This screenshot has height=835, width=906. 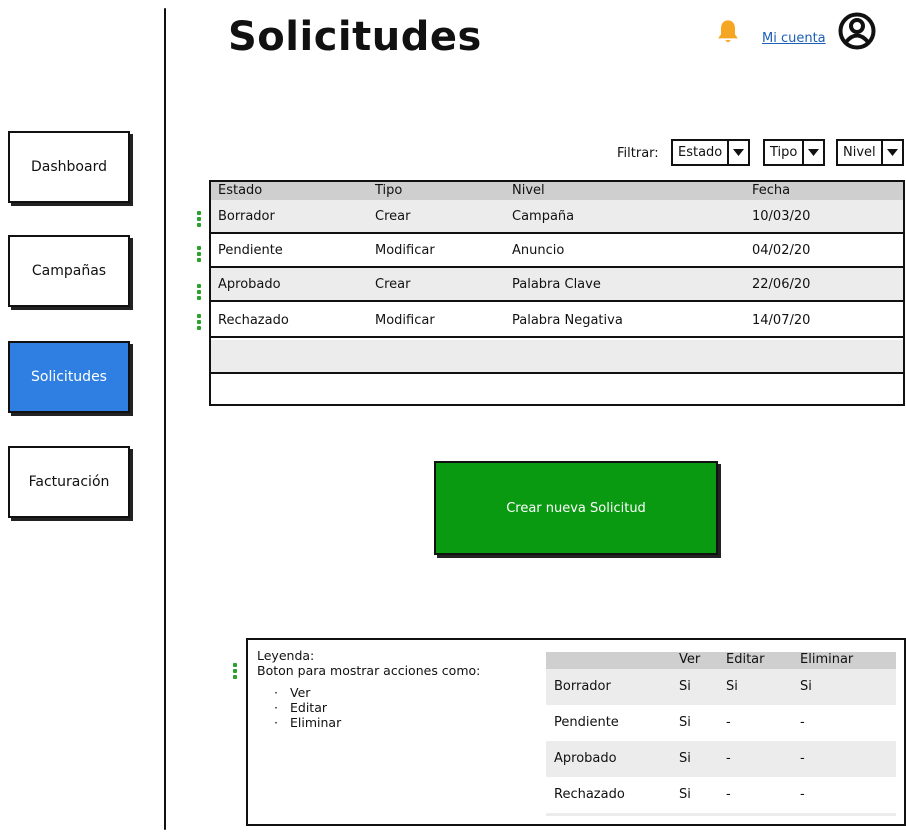 I want to click on dropdown-value: Estado, so click(x=700, y=152).